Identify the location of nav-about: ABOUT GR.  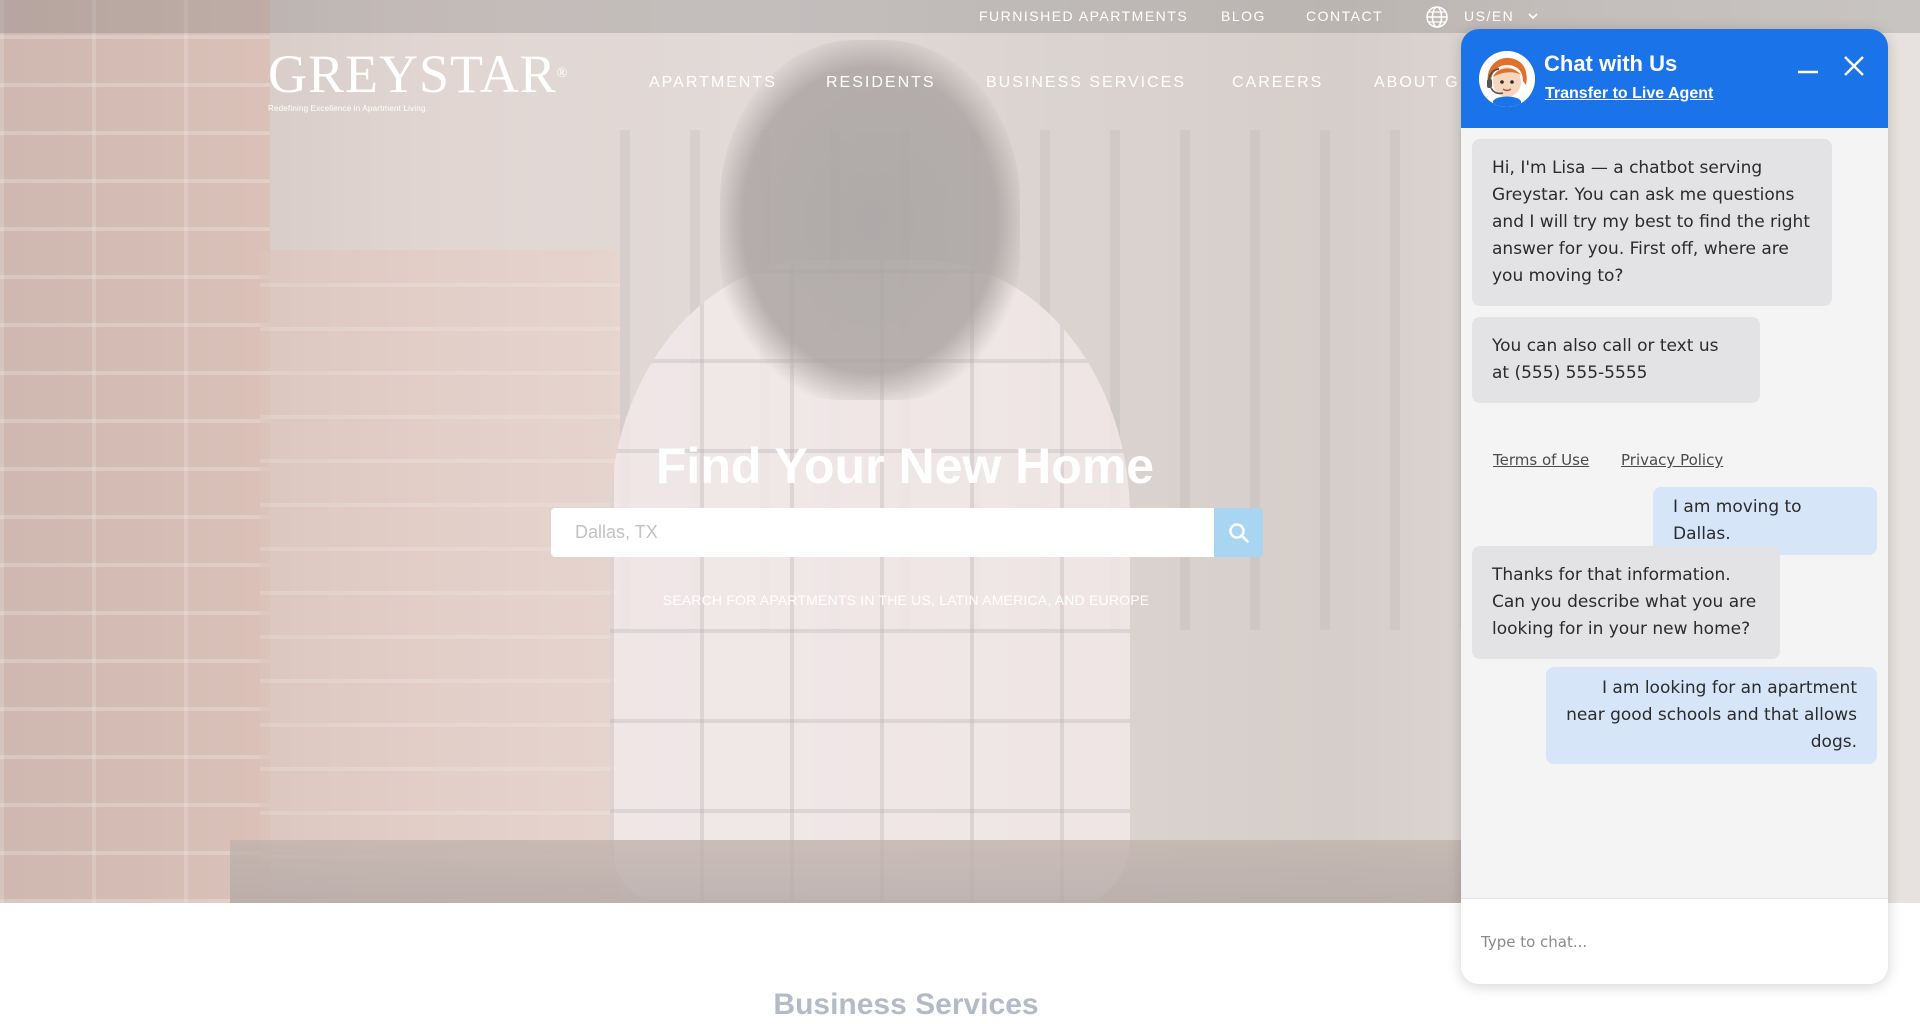
(1423, 83).